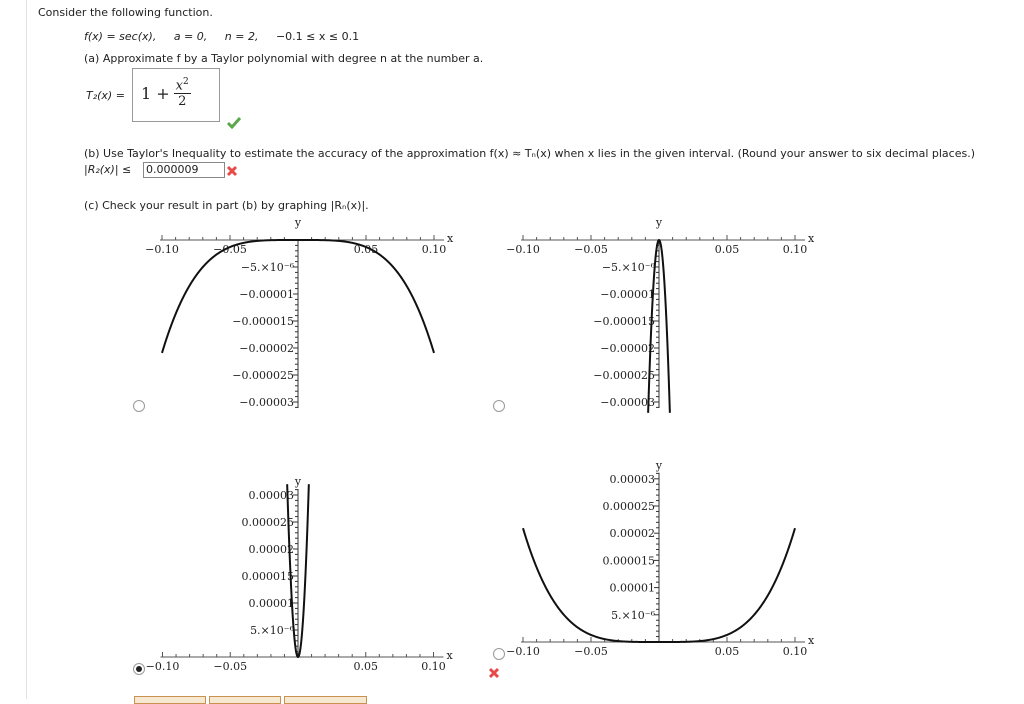 This screenshot has height=704, width=1024. What do you see at coordinates (629, 560) in the screenshot?
I see `graph-4-y-tick-label: 0.000015` at bounding box center [629, 560].